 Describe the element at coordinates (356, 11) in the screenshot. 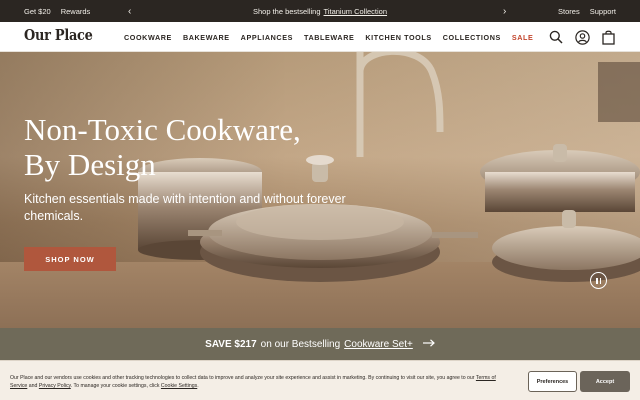

I see `titanium-collection-link: Titanium Collection` at that location.